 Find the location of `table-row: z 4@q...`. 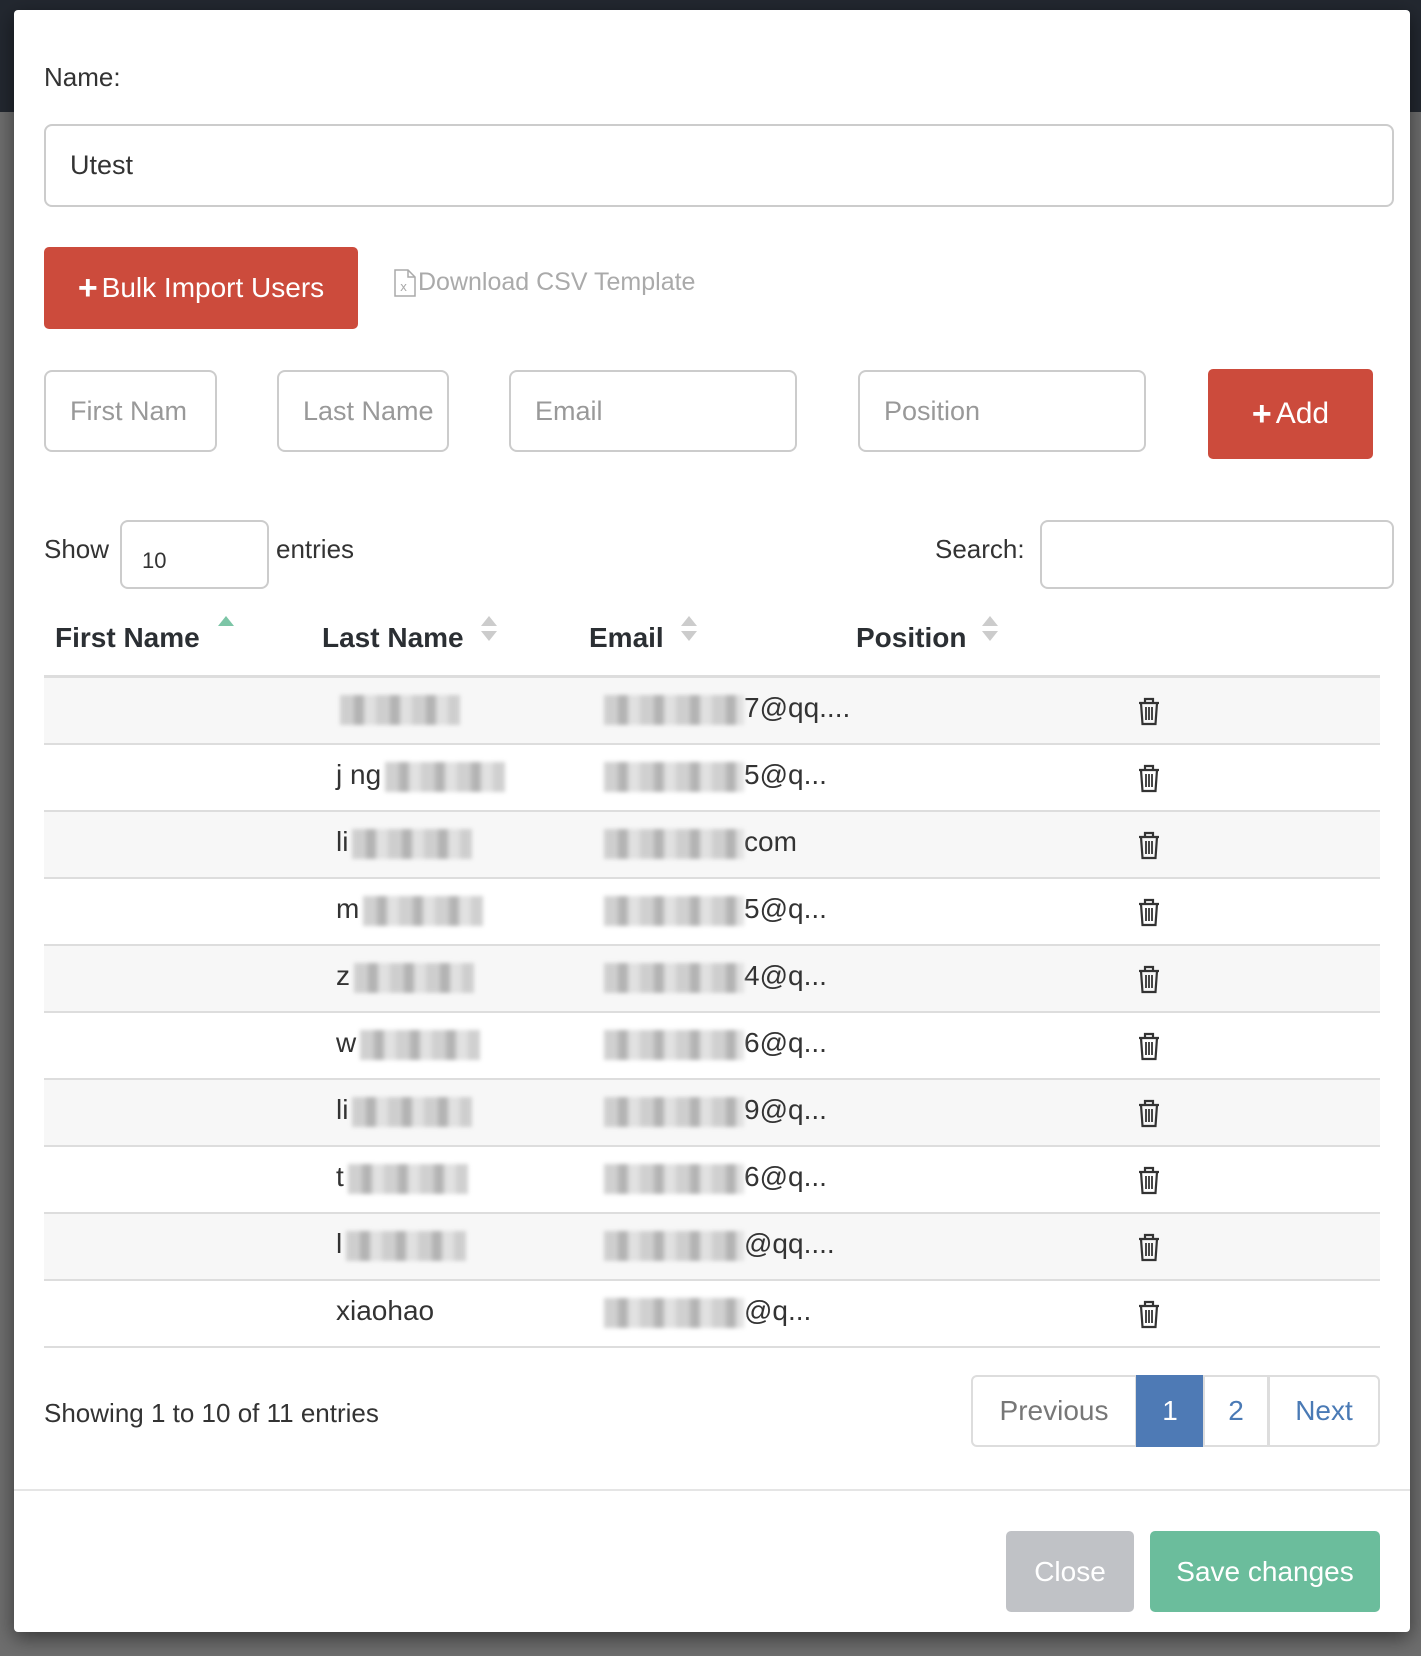

table-row: z 4@q... is located at coordinates (712, 979).